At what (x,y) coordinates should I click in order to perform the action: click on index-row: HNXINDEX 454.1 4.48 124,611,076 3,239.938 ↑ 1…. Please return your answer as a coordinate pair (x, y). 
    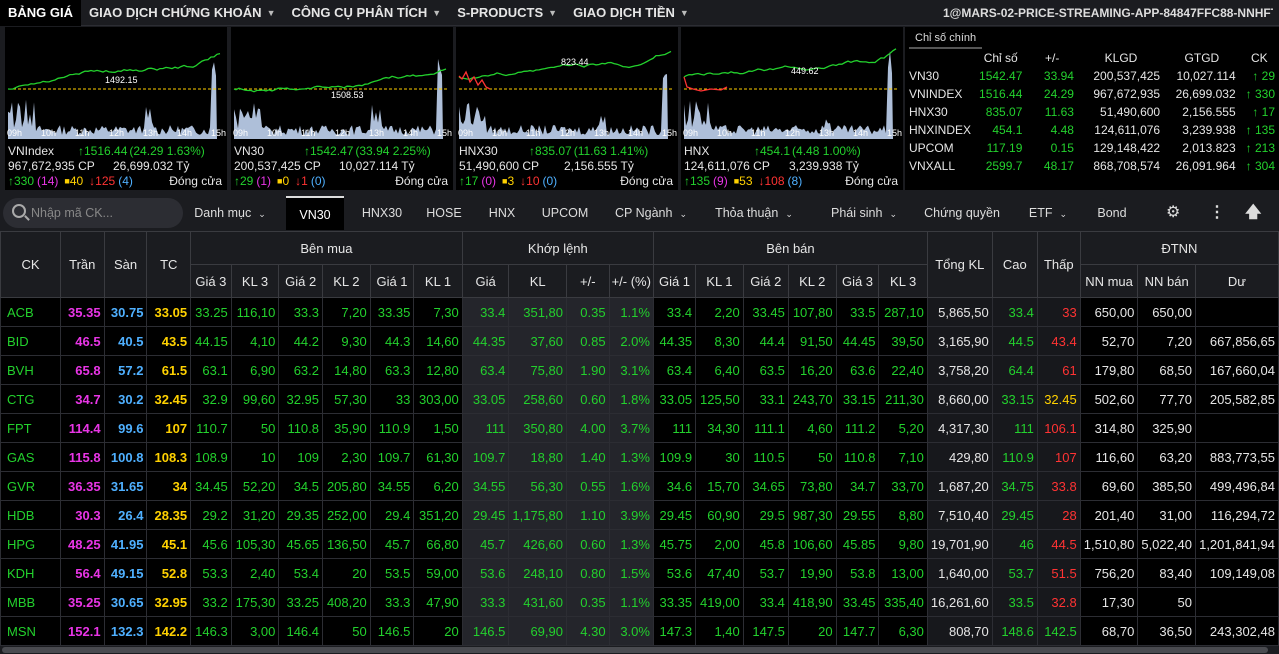
    Looking at the image, I should click on (1092, 130).